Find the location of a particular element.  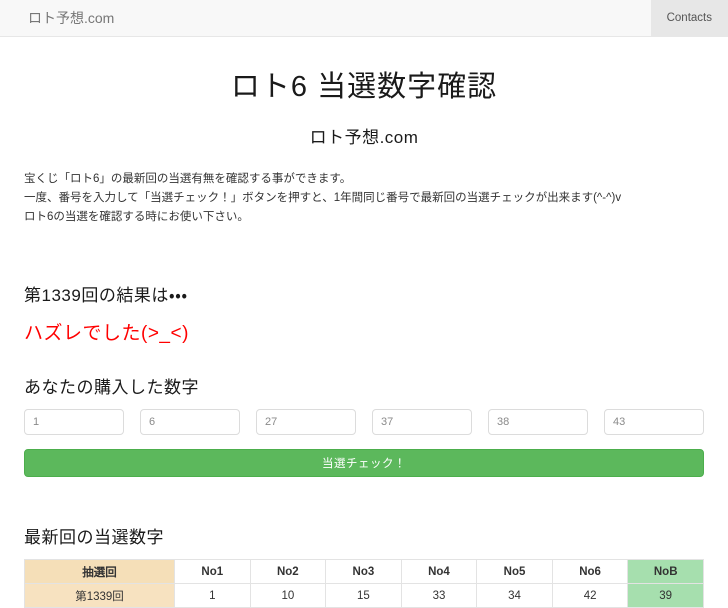

table-cell-no1: 1 is located at coordinates (212, 595).